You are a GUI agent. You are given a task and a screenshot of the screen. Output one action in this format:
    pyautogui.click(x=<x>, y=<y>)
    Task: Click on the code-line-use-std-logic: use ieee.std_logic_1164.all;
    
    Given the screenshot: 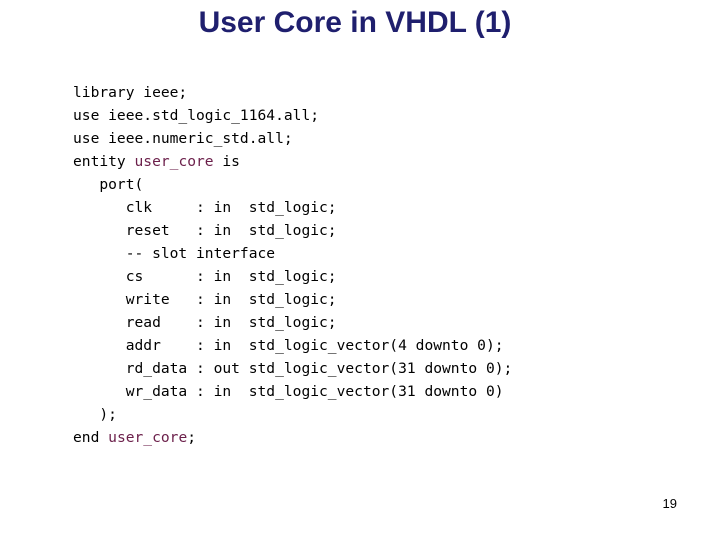 What is the action you would take?
    pyautogui.click(x=292, y=115)
    